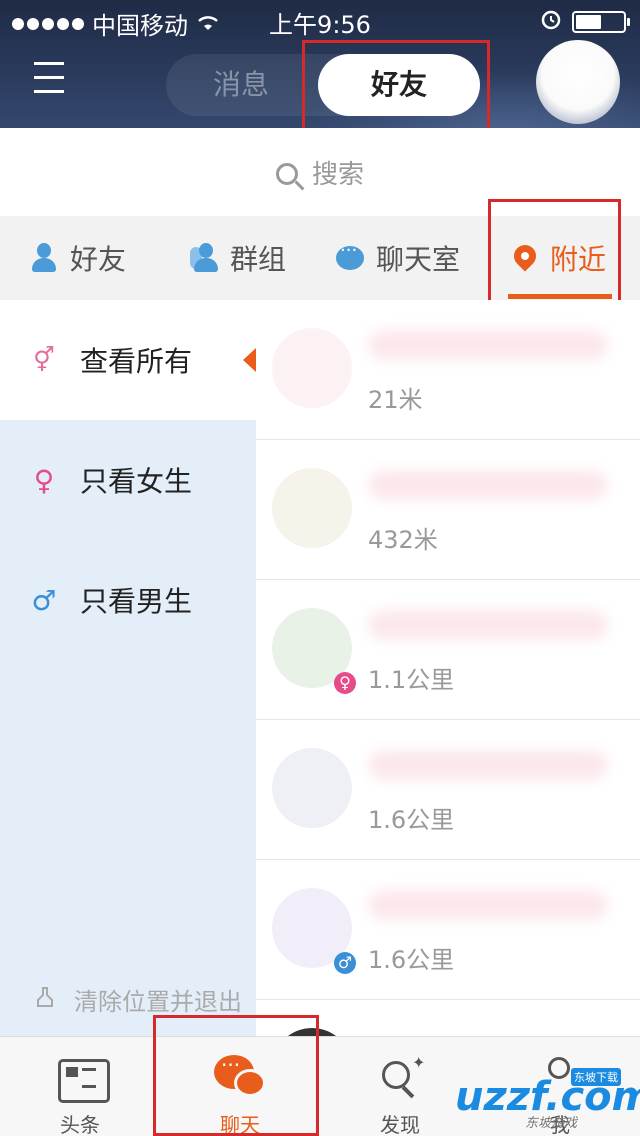 This screenshot has width=640, height=1136. Describe the element at coordinates (80, 1124) in the screenshot. I see `nav-label: 头条` at that location.